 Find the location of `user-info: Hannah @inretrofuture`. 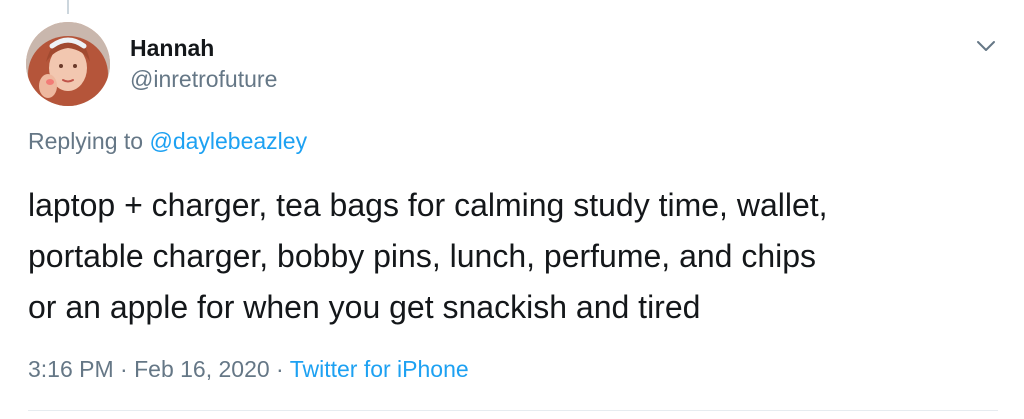

user-info: Hannah @inretrofuture is located at coordinates (203, 63).